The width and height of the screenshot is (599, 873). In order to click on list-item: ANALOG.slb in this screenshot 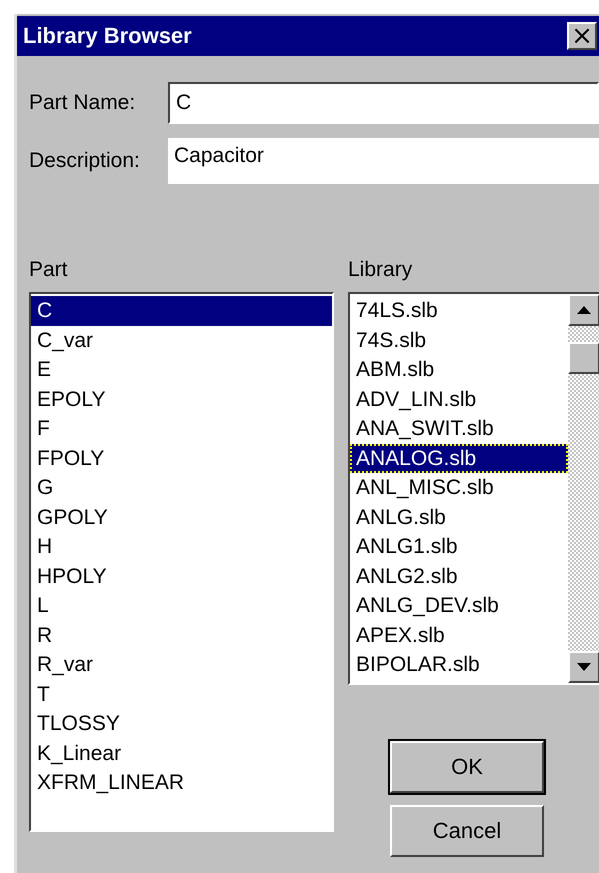, I will do `click(459, 458)`.